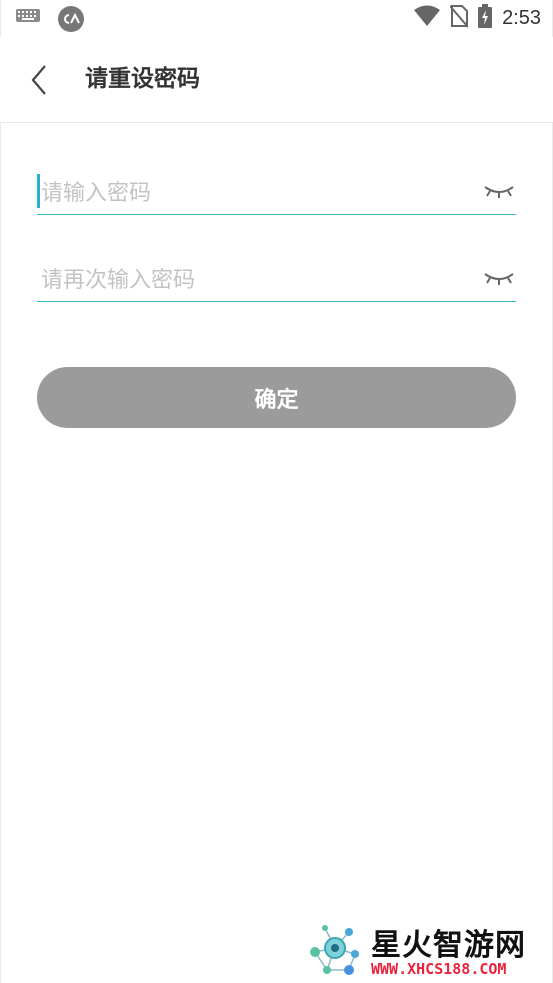 This screenshot has width=553, height=983. I want to click on app-header: 请重设密码, so click(276, 80).